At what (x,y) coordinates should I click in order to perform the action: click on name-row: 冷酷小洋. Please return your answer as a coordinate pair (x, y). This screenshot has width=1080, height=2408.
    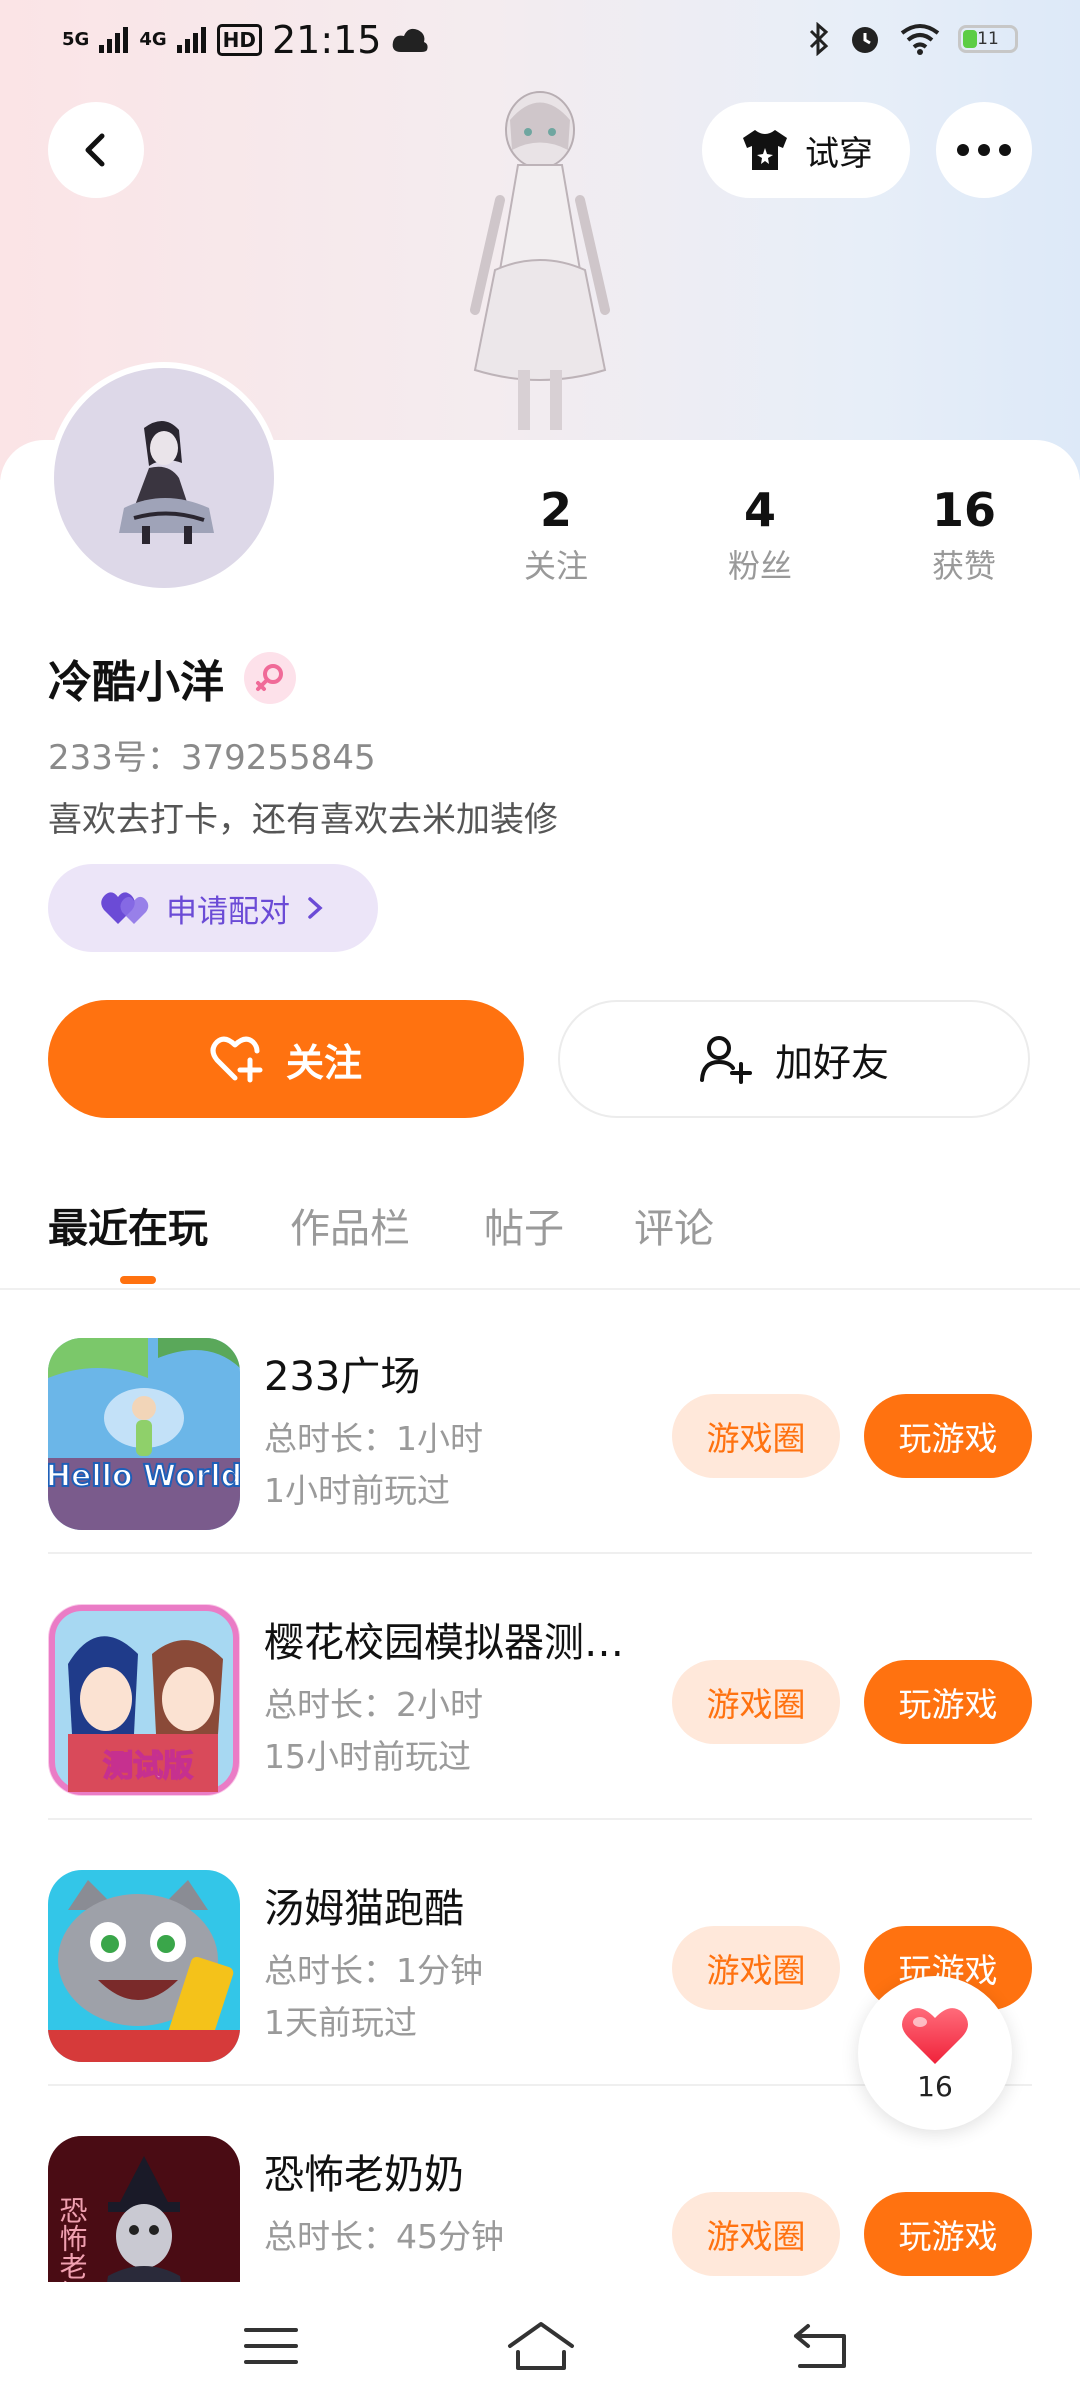
    Looking at the image, I should click on (172, 678).